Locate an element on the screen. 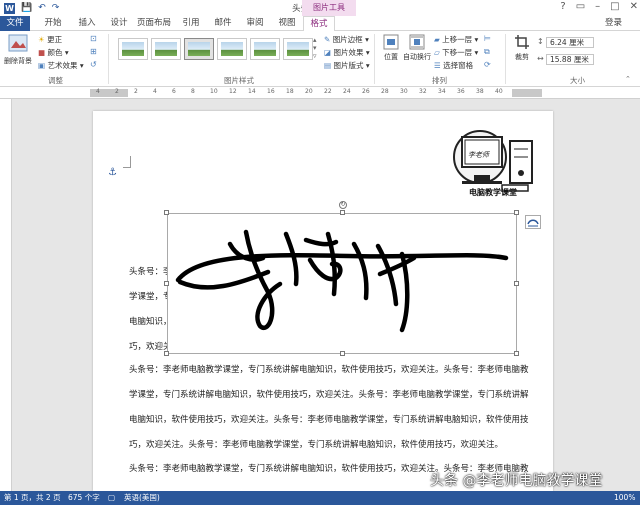 The image size is (640, 505). resize-handle-w is located at coordinates (166, 283).